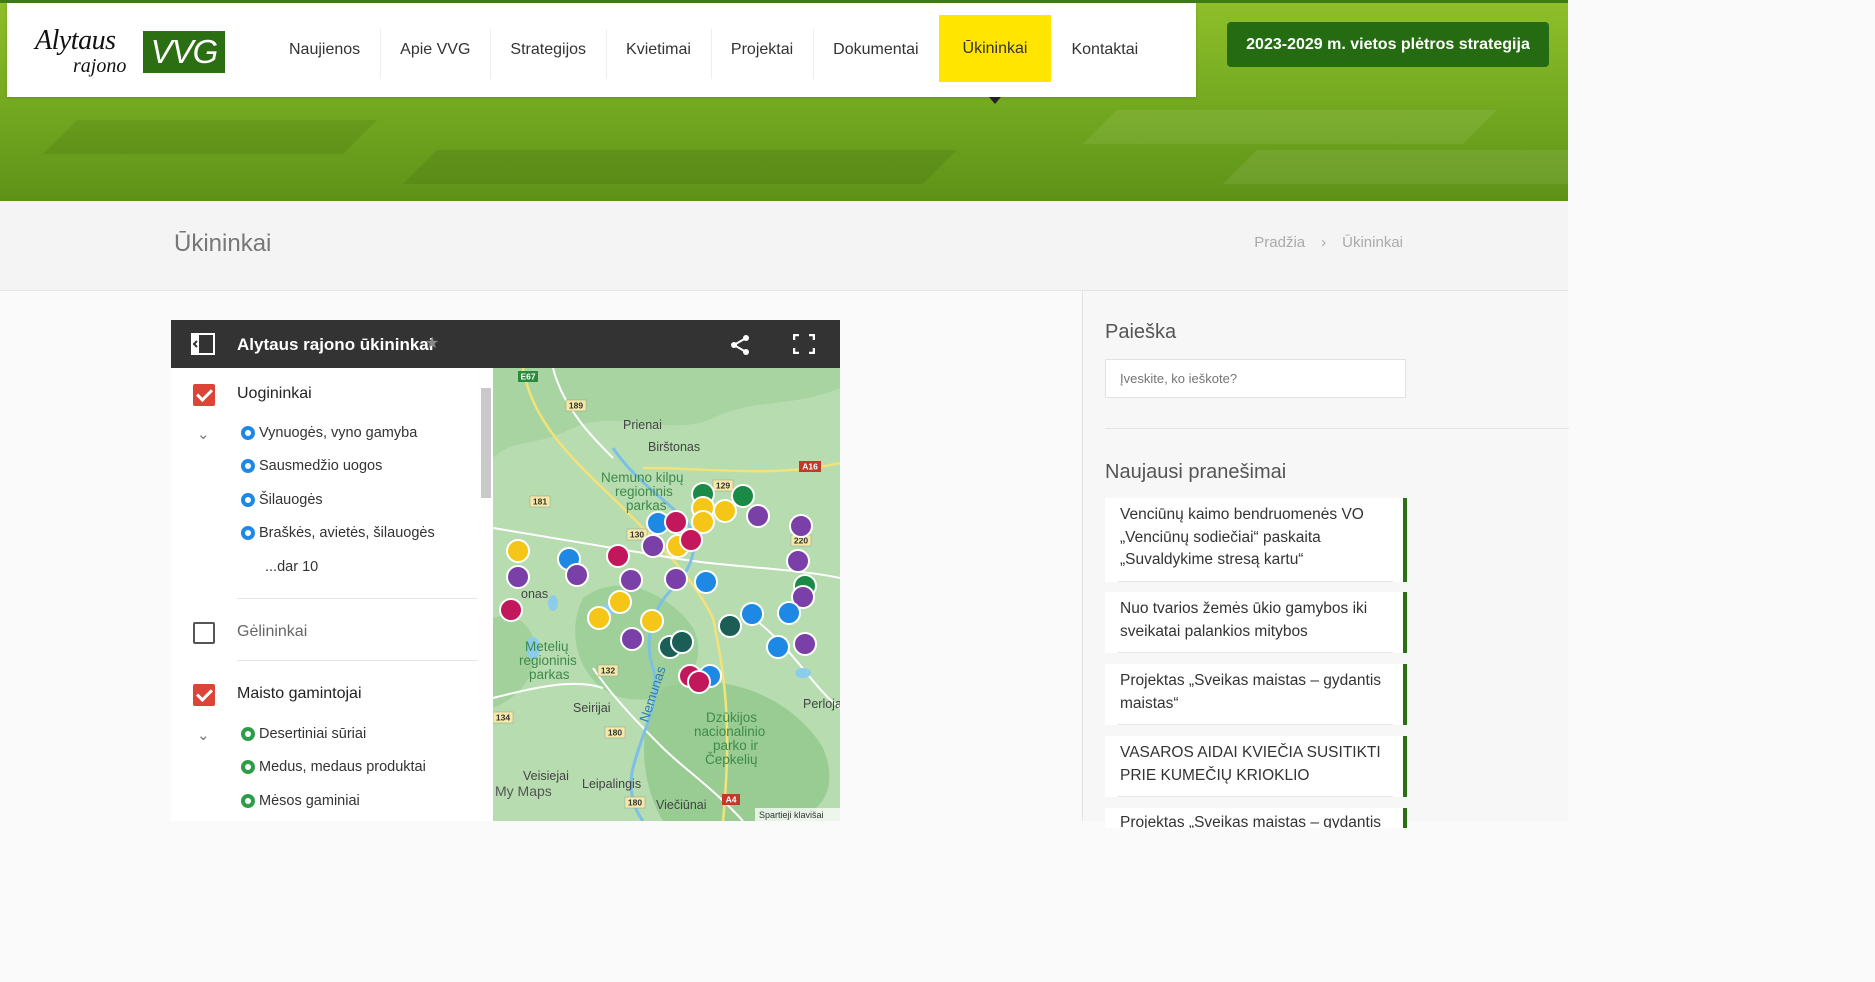 This screenshot has height=982, width=1875. Describe the element at coordinates (324, 50) in the screenshot. I see `nav-naujienos: Naujienos` at that location.